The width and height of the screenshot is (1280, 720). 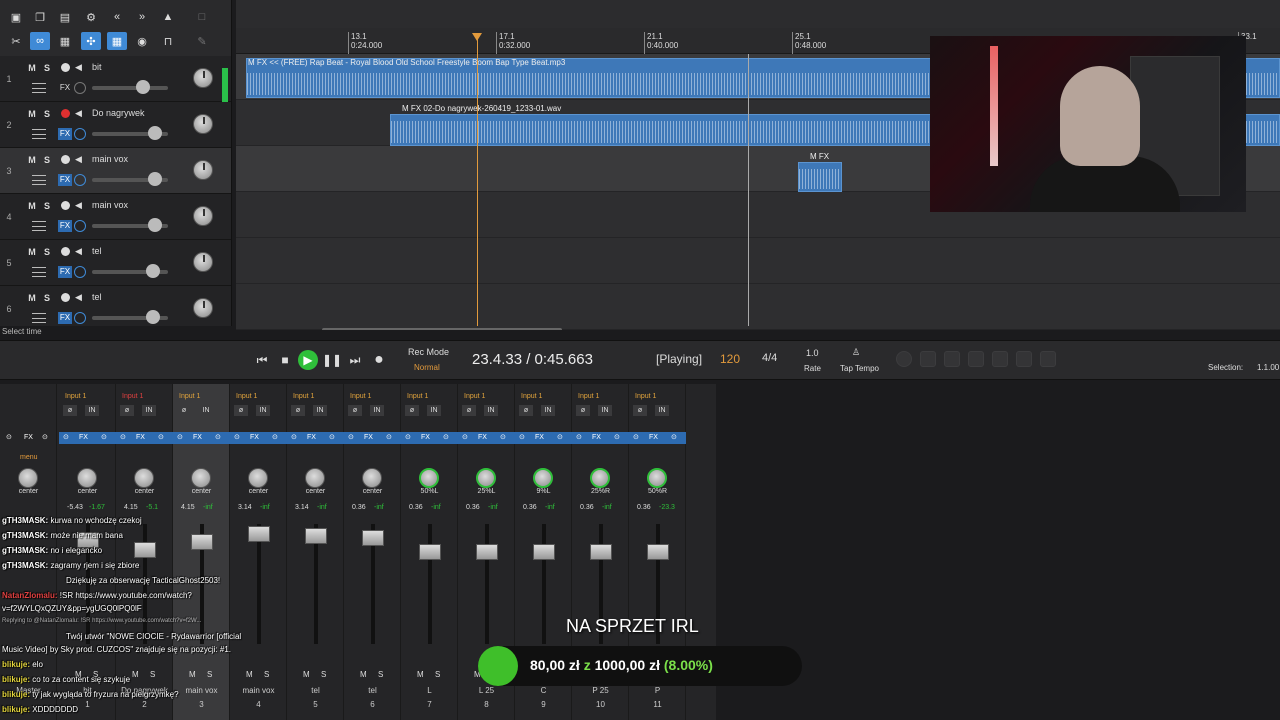 What do you see at coordinates (428, 352) in the screenshot?
I see `rec-mode-label: Rec Mode` at bounding box center [428, 352].